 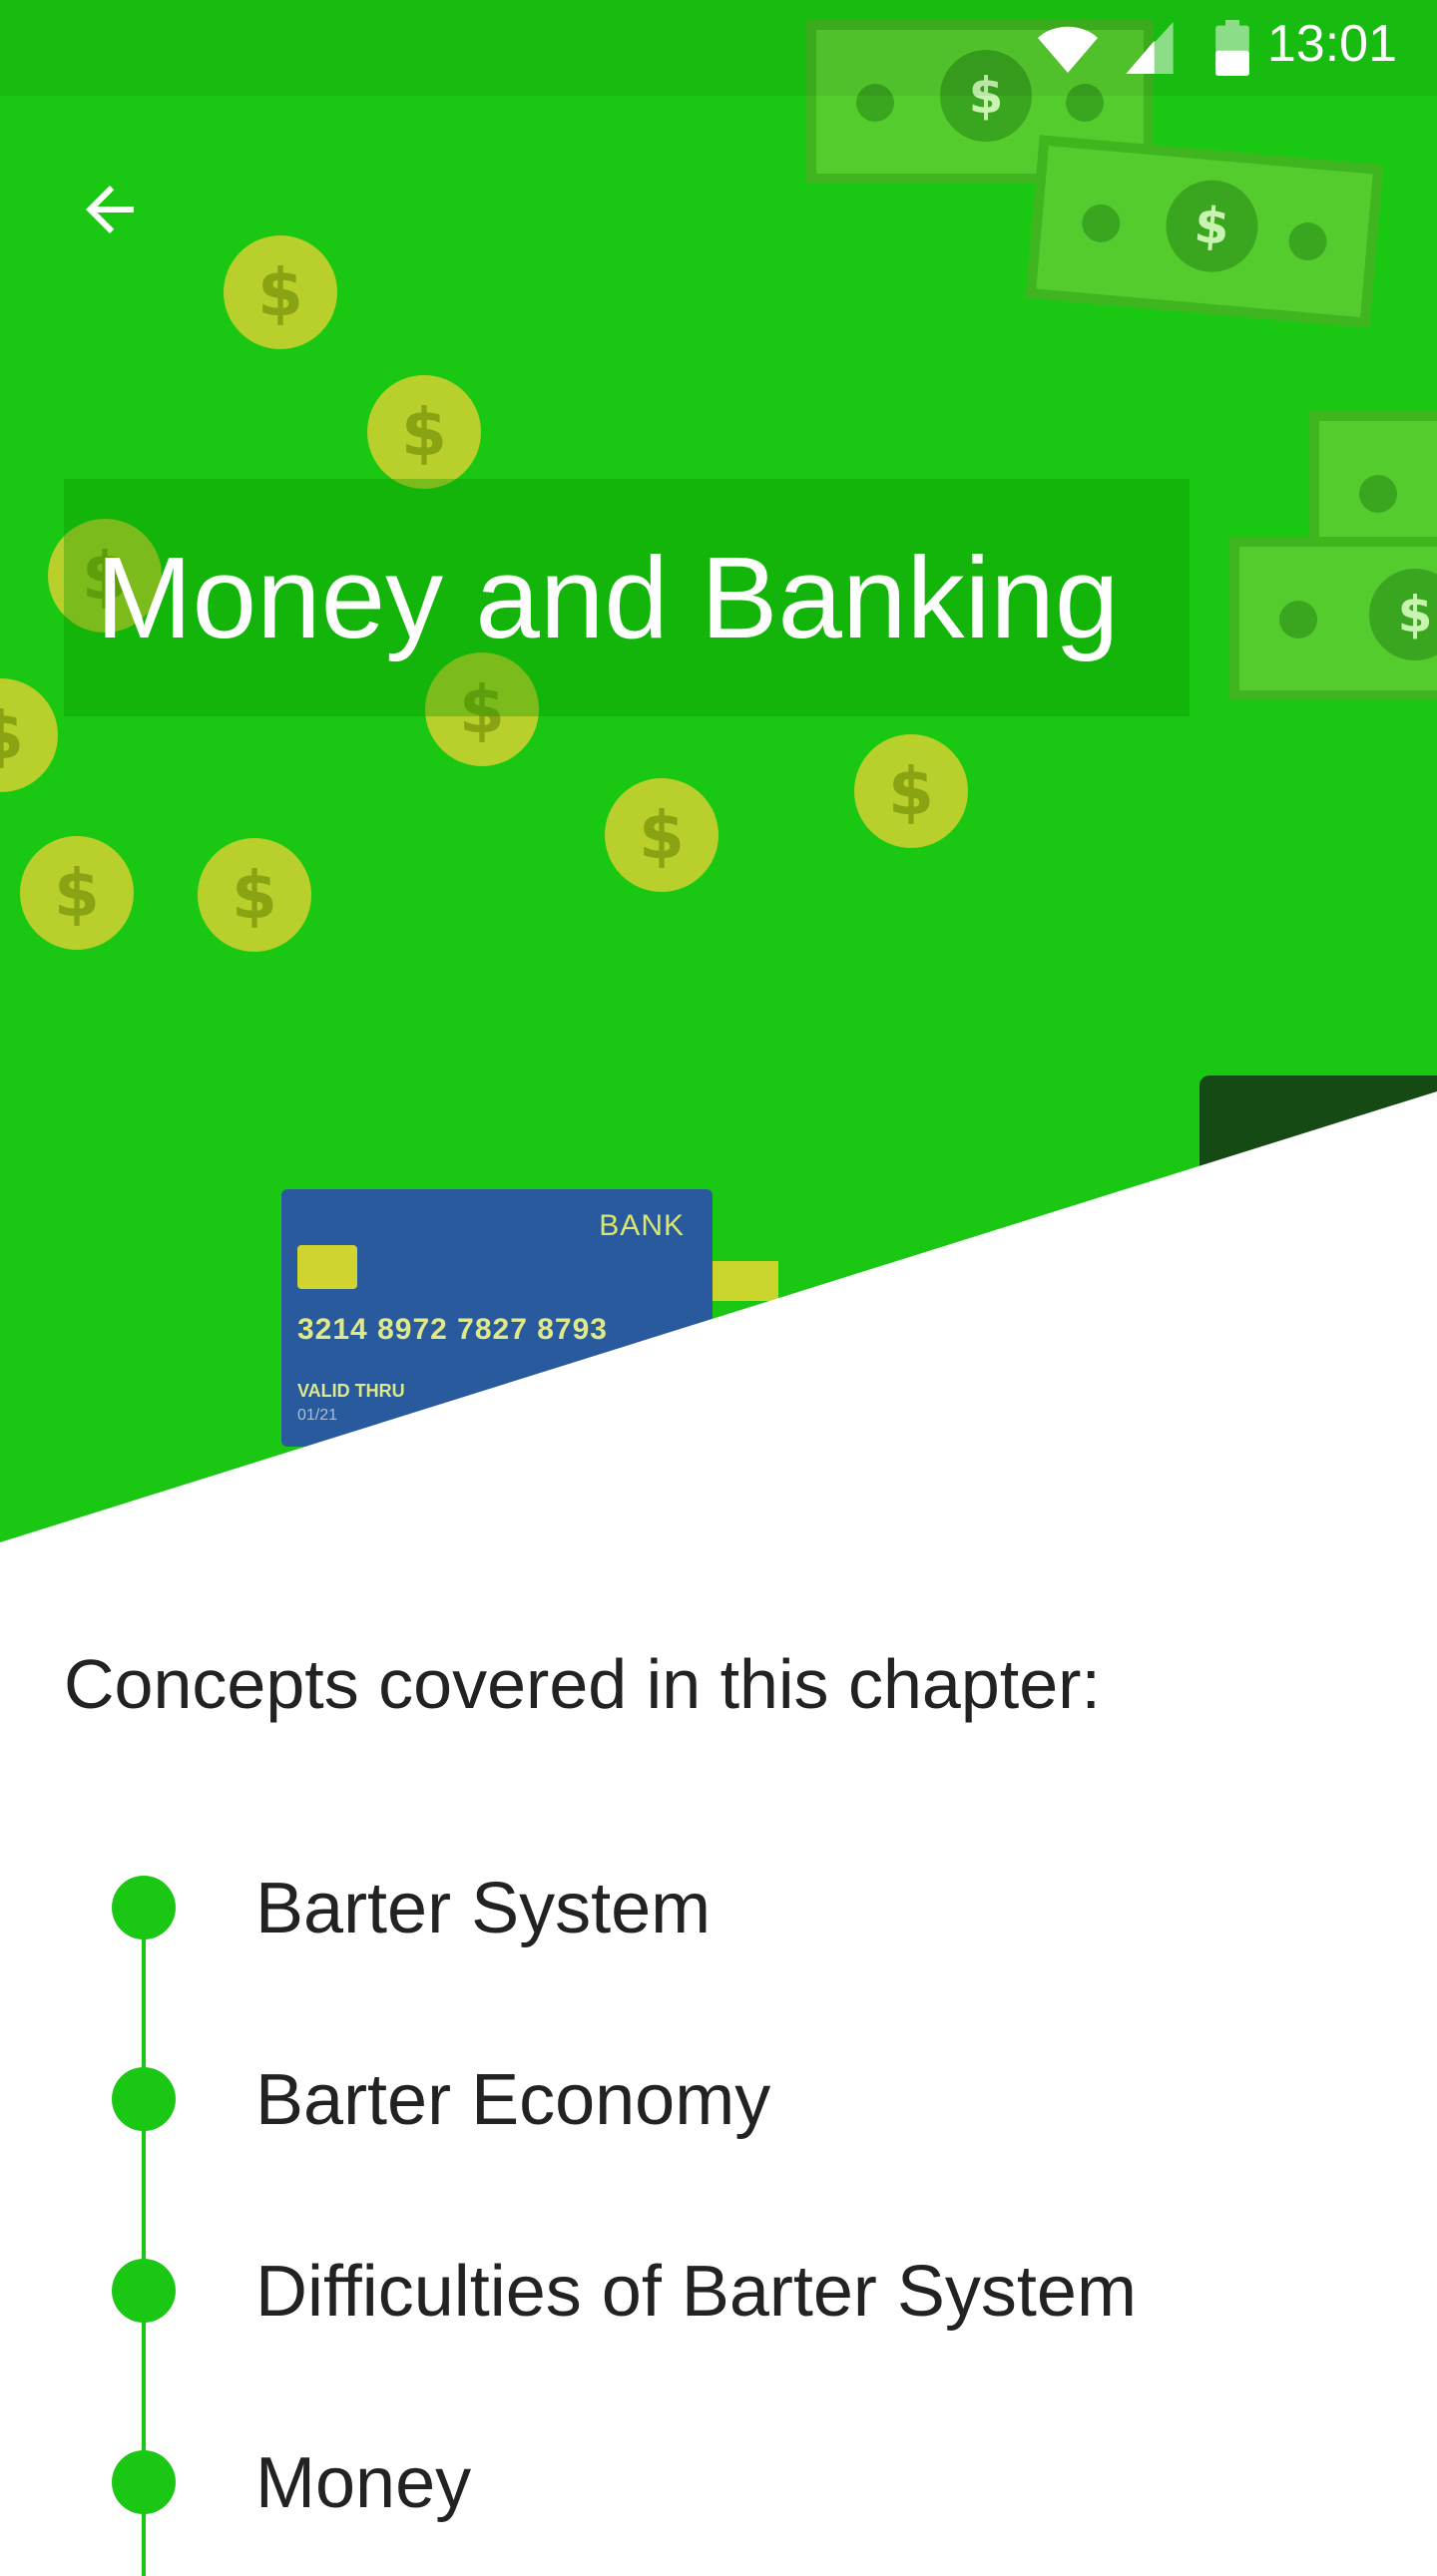 I want to click on concept-item: Difficulties of Barter System, so click(x=718, y=2289).